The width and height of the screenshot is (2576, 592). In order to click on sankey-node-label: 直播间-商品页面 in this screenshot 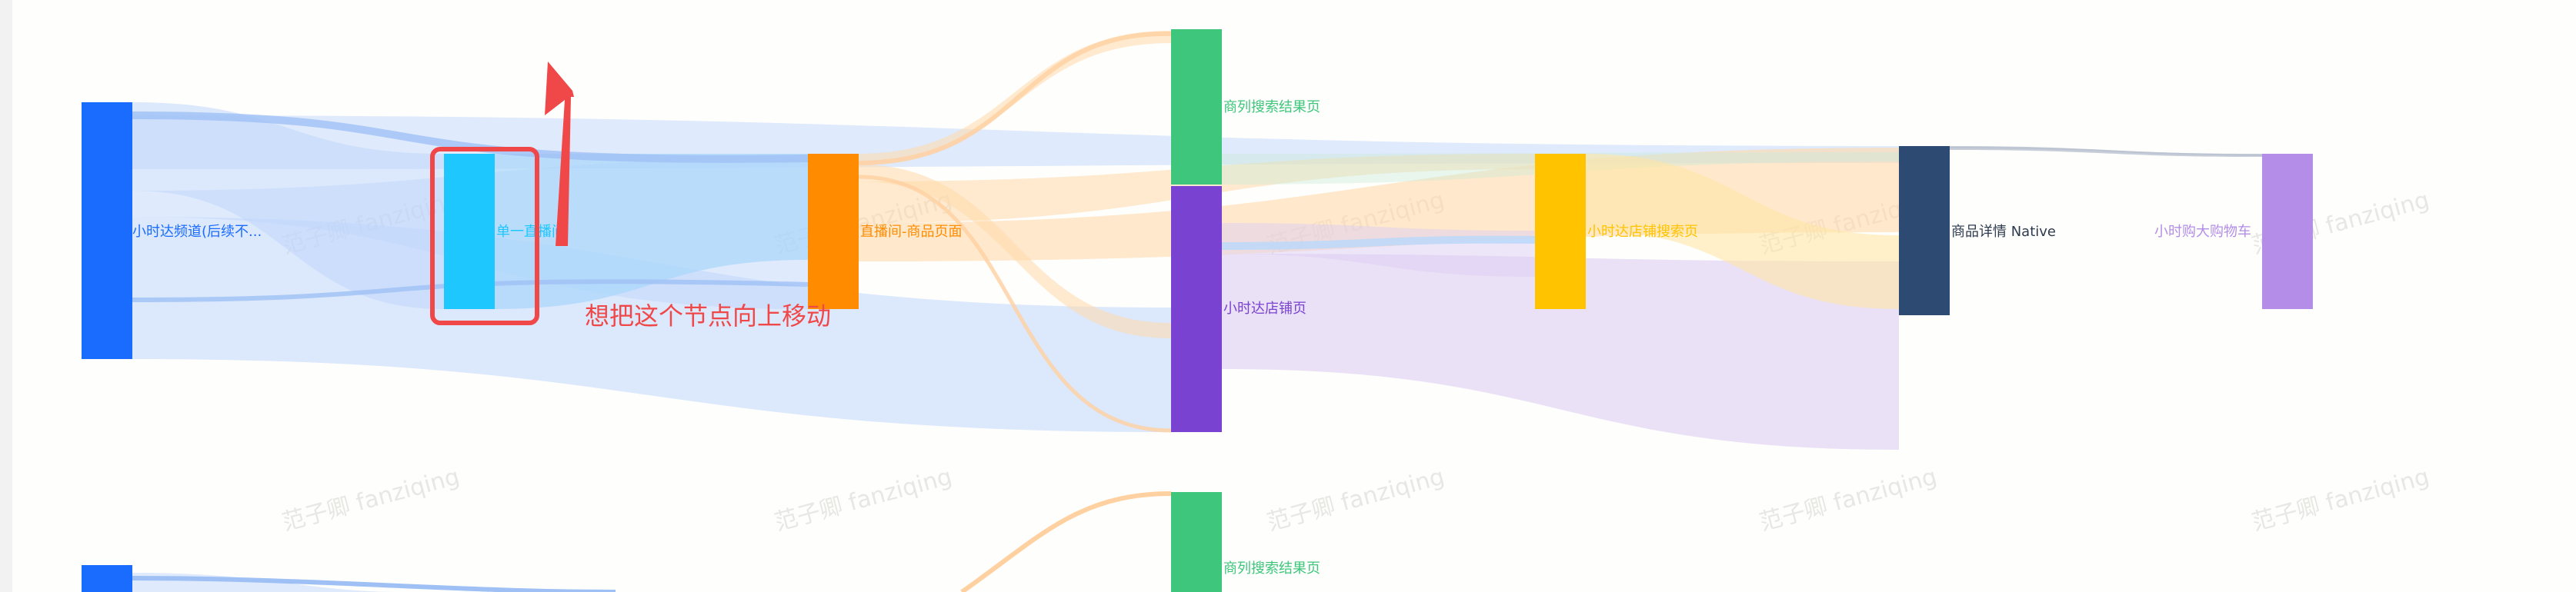, I will do `click(912, 232)`.